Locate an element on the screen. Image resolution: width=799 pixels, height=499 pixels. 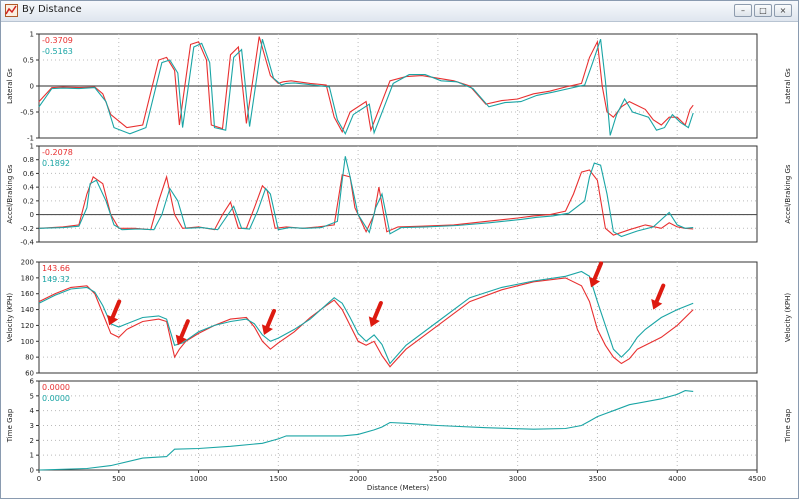
close-icon: × is located at coordinates (783, 10).